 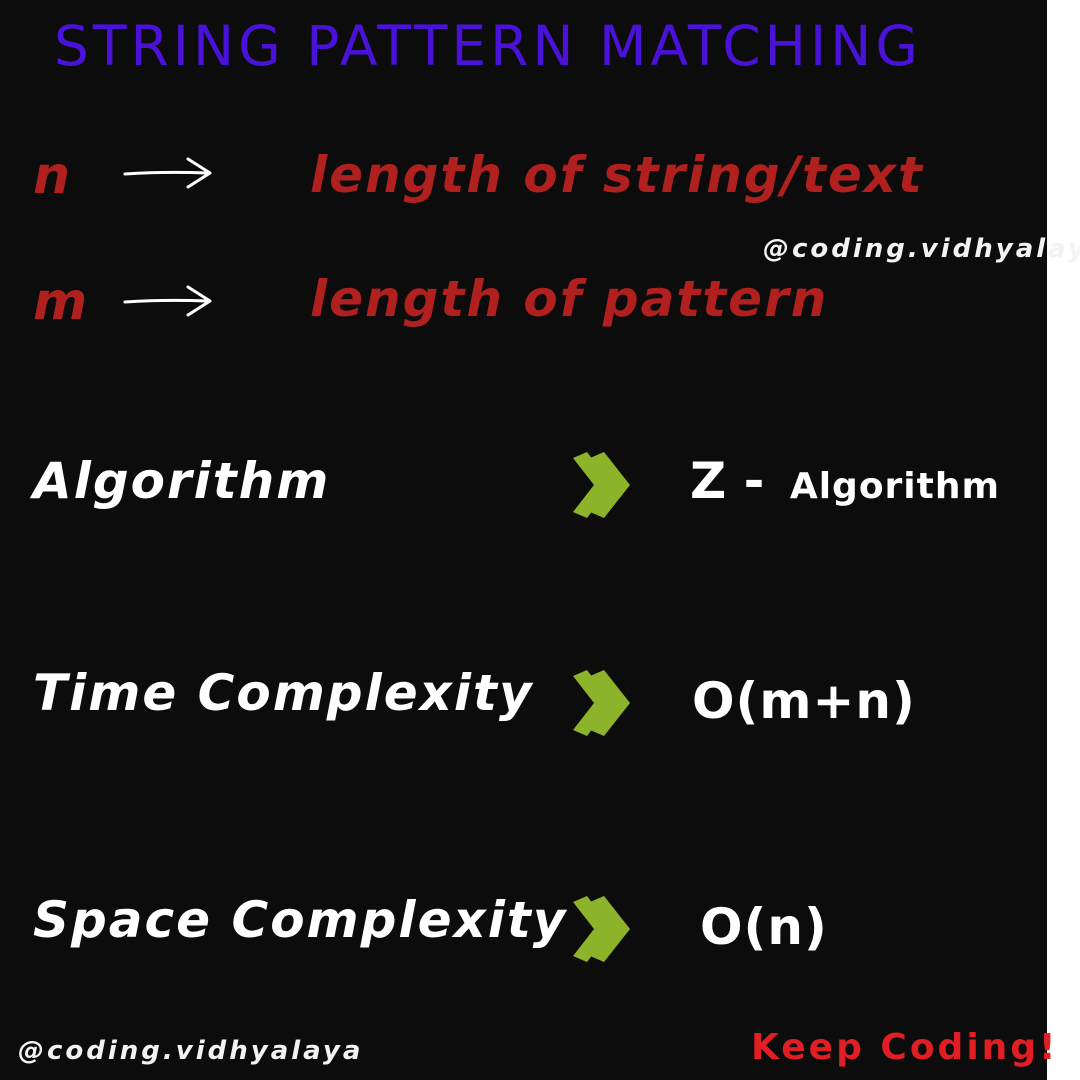 I want to click on definition-symbol-n: n, so click(x=52, y=176).